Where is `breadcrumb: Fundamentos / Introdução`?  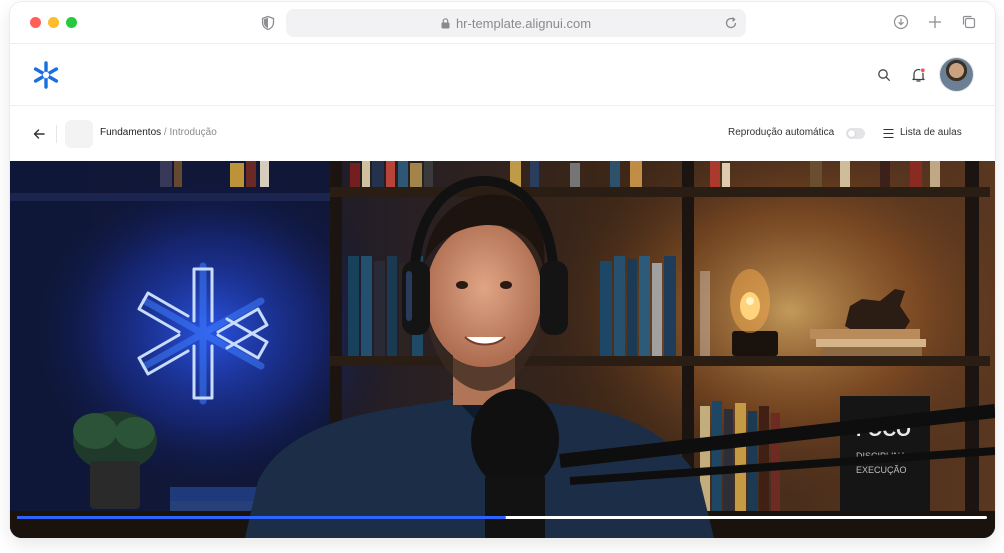 breadcrumb: Fundamentos / Introdução is located at coordinates (158, 132).